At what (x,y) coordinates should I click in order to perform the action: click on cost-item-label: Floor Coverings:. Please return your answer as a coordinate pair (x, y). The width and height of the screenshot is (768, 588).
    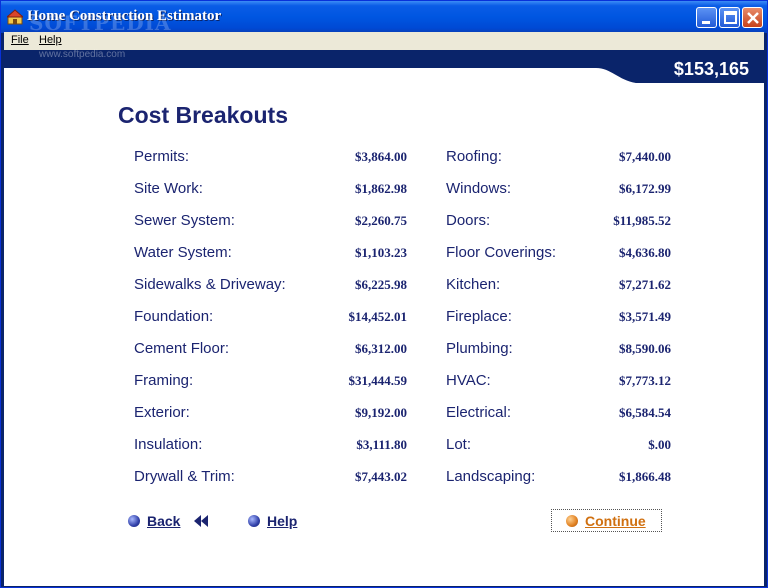
    Looking at the image, I should click on (501, 252).